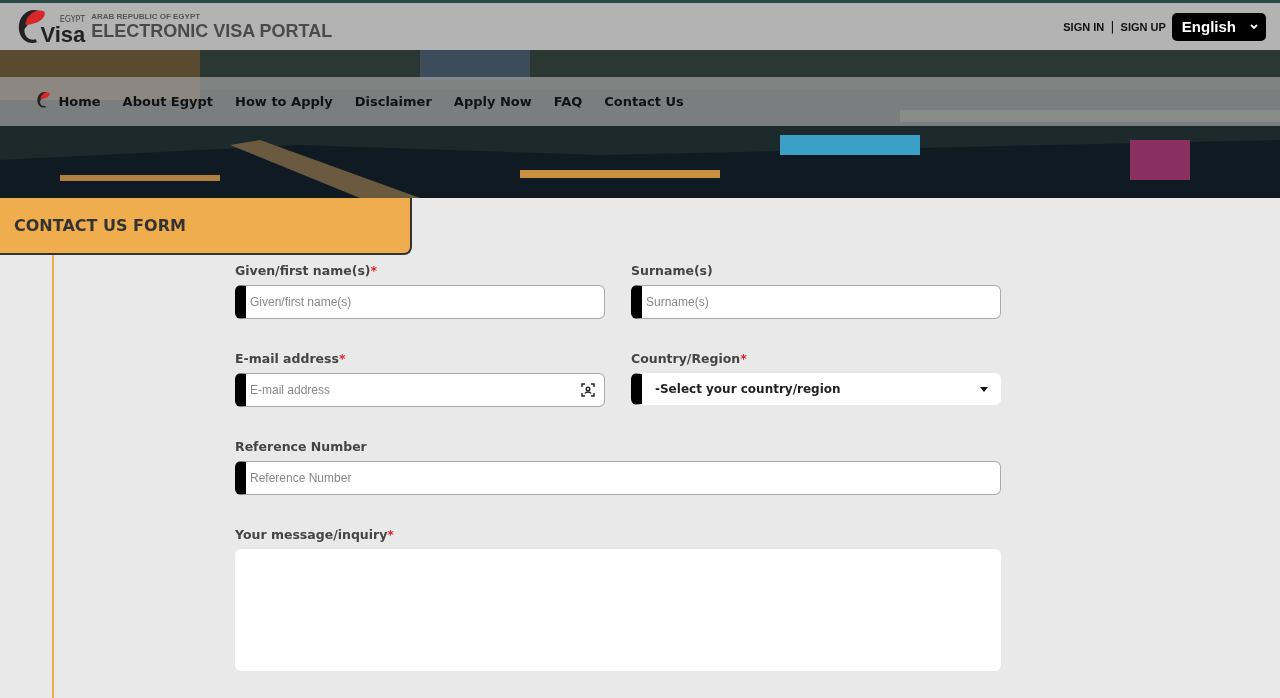 This screenshot has width=1280, height=698. What do you see at coordinates (43, 99) in the screenshot?
I see `logo-swoosh-icon` at bounding box center [43, 99].